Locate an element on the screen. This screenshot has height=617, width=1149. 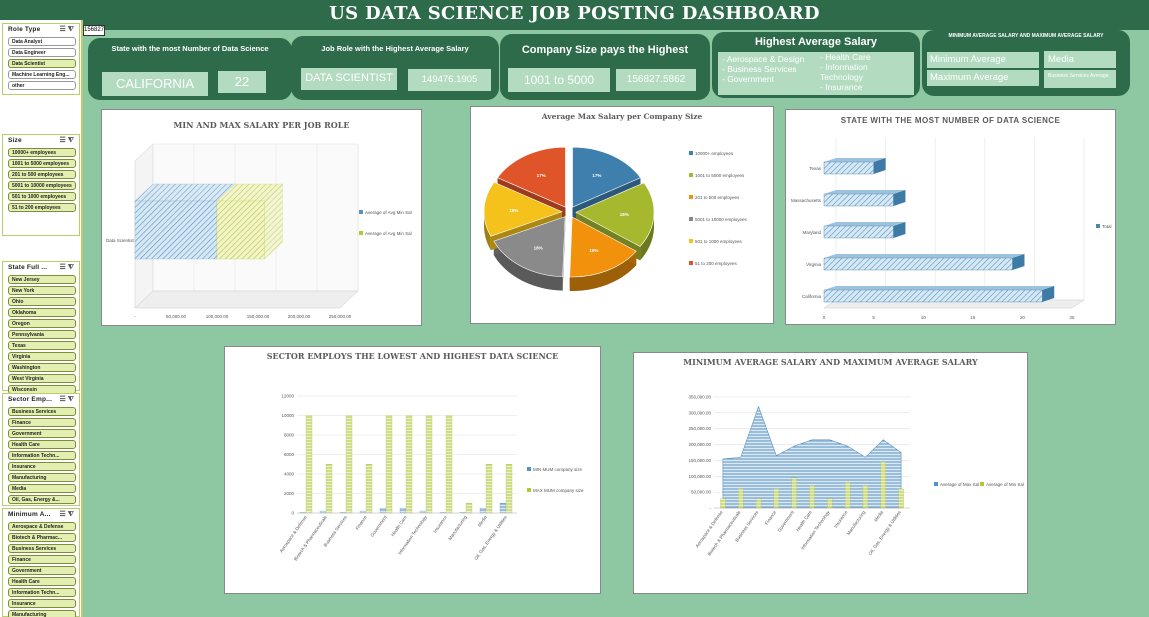
x-tick-label: 200,000.00 is located at coordinates (299, 316).